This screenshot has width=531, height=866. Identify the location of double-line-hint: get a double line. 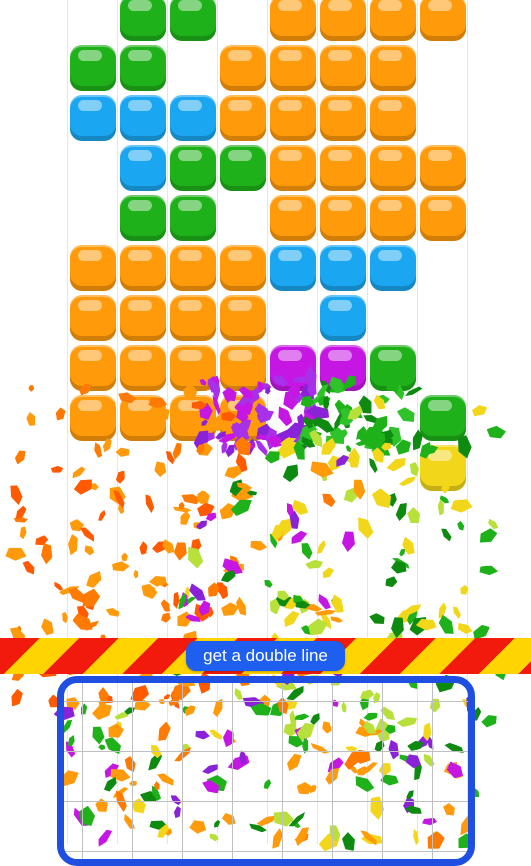
(265, 656).